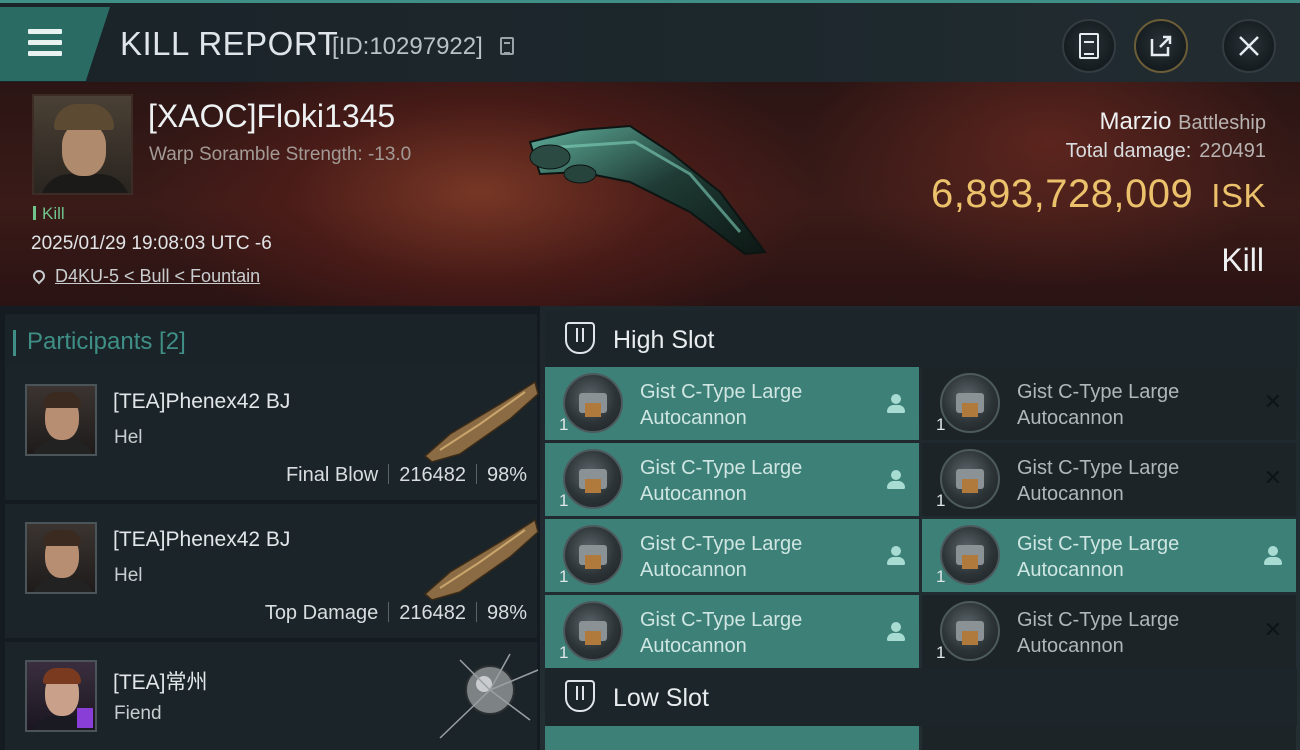 The image size is (1300, 750). What do you see at coordinates (580, 696) in the screenshot?
I see `low-slot-icon` at bounding box center [580, 696].